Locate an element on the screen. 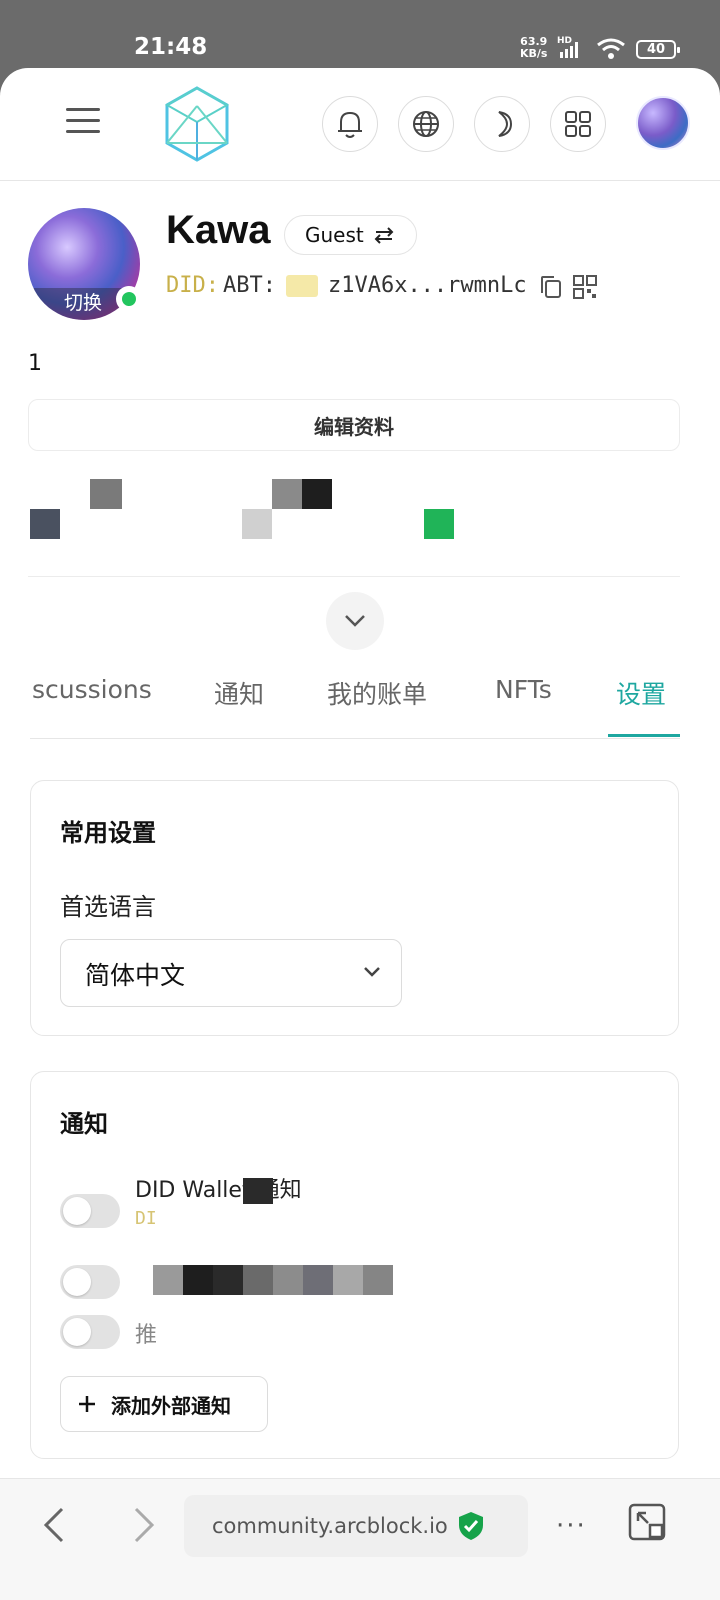  online-status-indicator is located at coordinates (129, 299).